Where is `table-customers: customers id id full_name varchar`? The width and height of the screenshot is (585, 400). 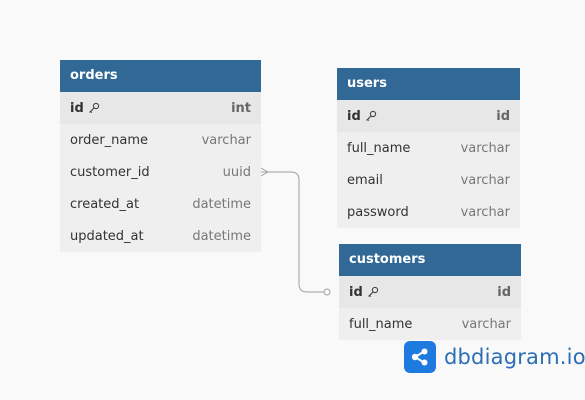 table-customers: customers id id full_name varchar is located at coordinates (430, 292).